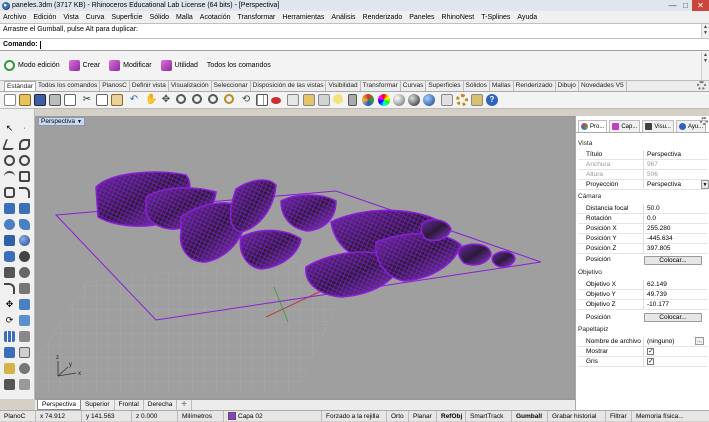  I want to click on row-posicion-x-value: 255.280, so click(675, 228).